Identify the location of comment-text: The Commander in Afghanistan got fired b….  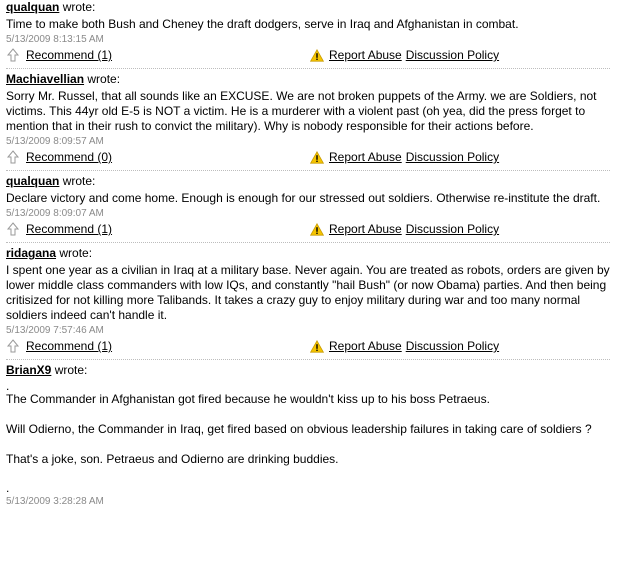
(248, 399).